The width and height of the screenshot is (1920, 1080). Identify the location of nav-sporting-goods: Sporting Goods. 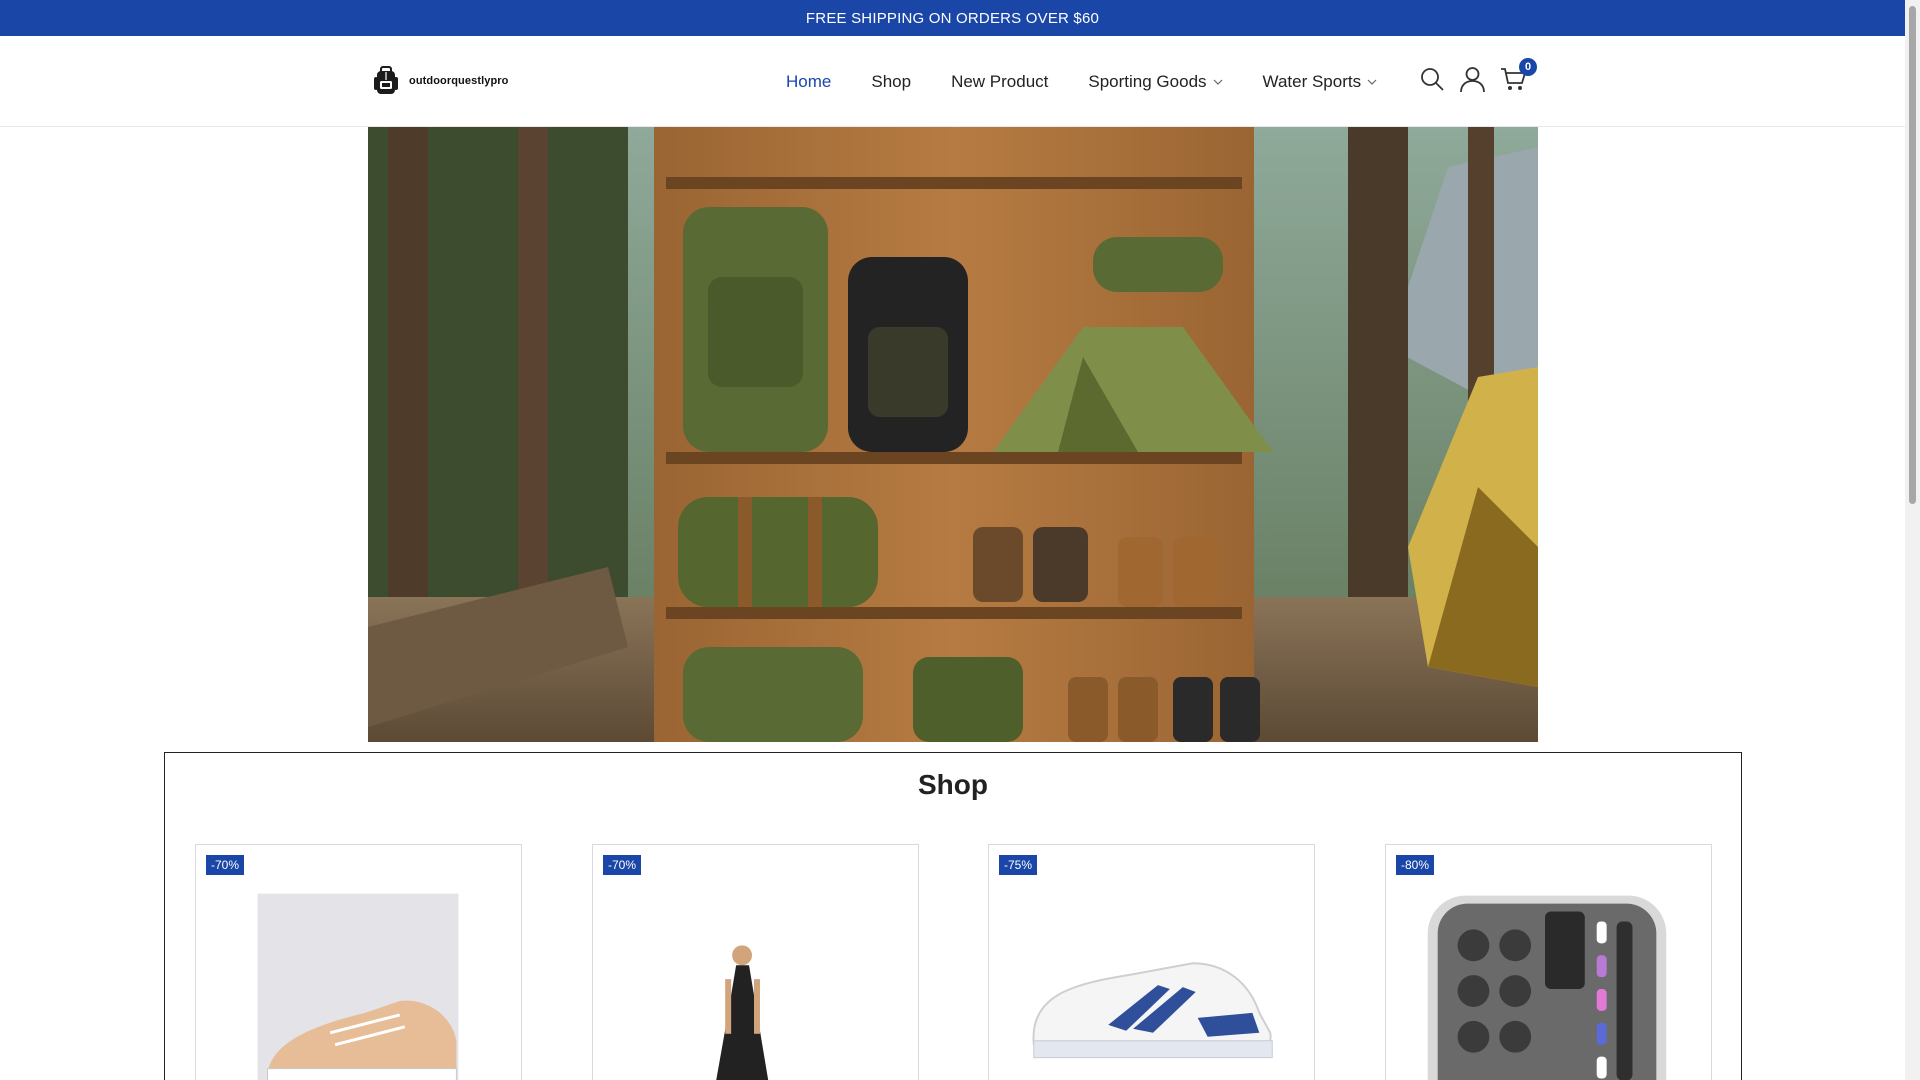
(1155, 82).